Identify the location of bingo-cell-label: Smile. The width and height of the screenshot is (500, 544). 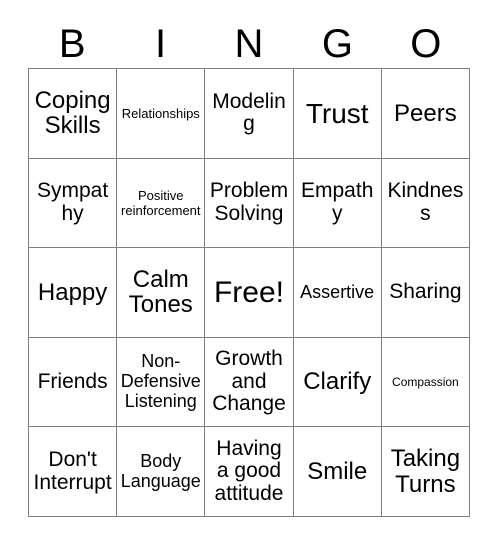
(337, 471).